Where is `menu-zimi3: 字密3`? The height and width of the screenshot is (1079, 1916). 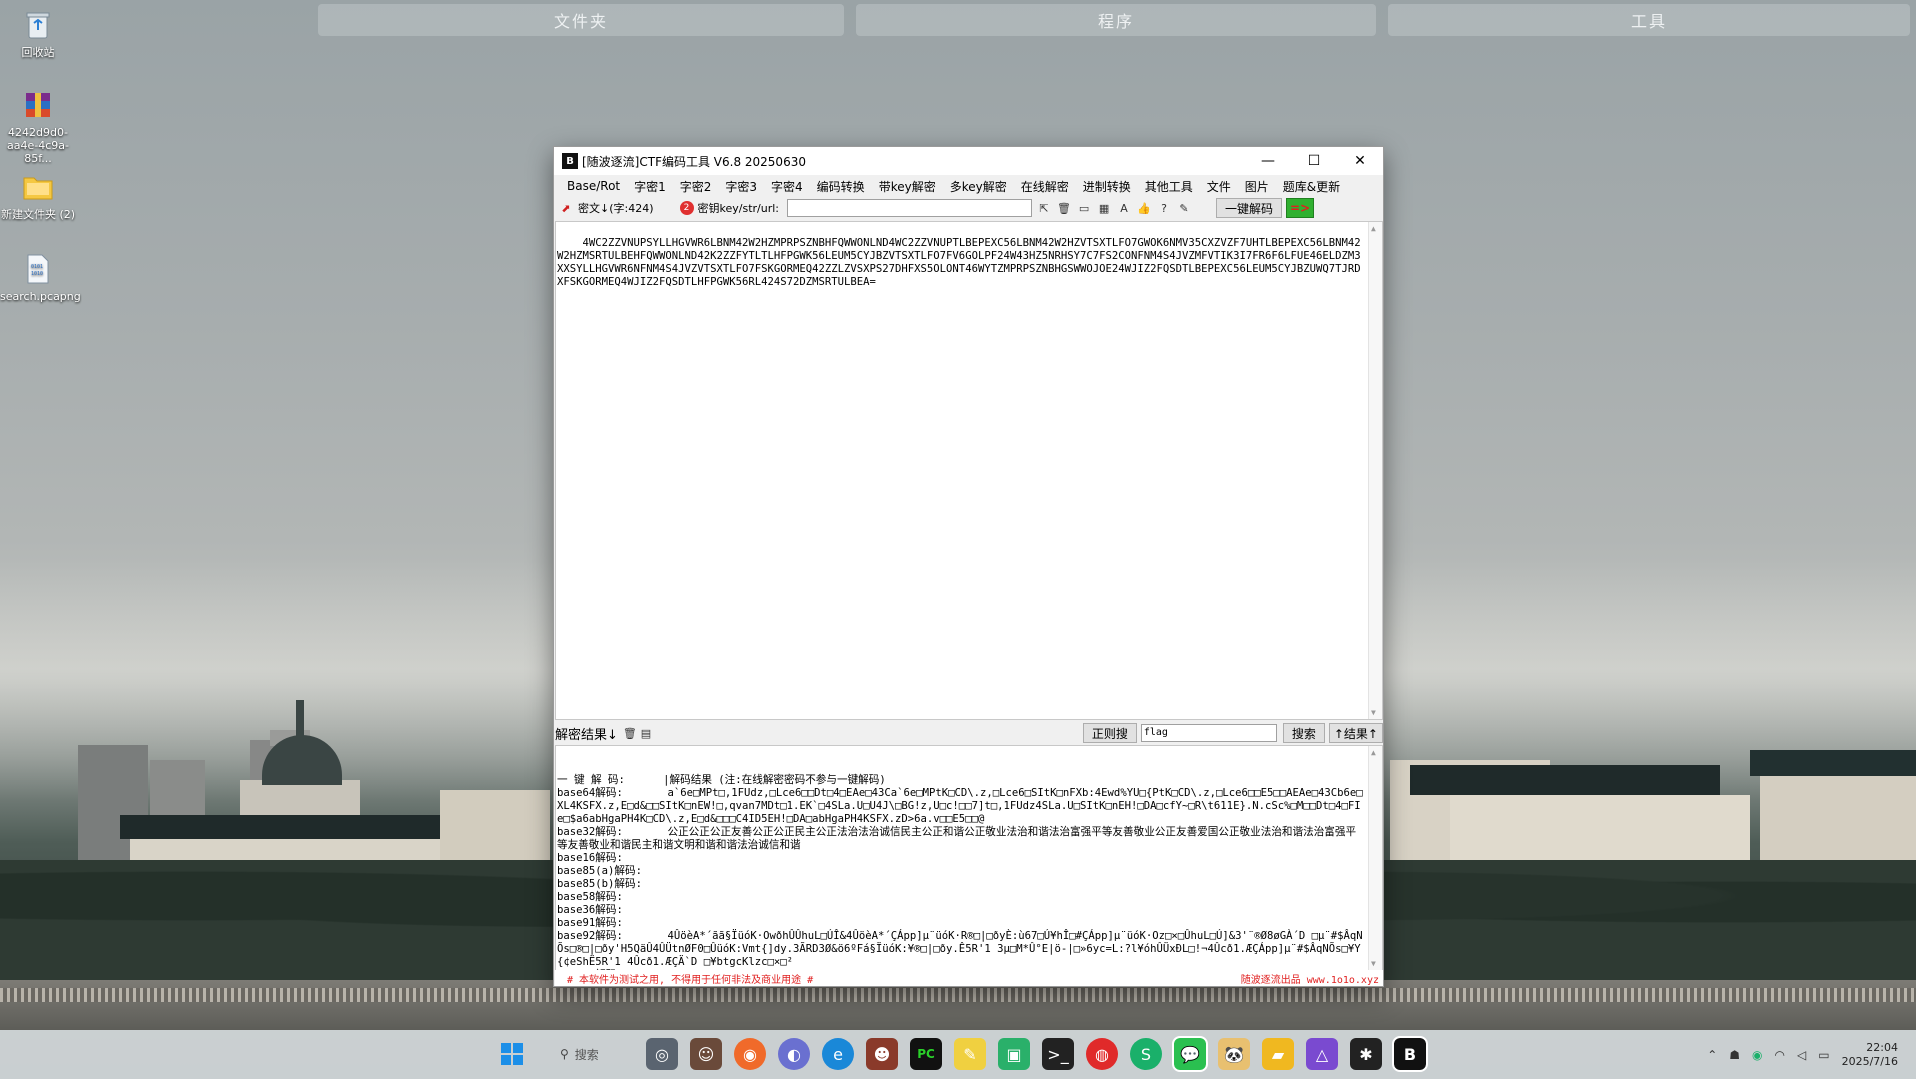 menu-zimi3: 字密3 is located at coordinates (741, 186).